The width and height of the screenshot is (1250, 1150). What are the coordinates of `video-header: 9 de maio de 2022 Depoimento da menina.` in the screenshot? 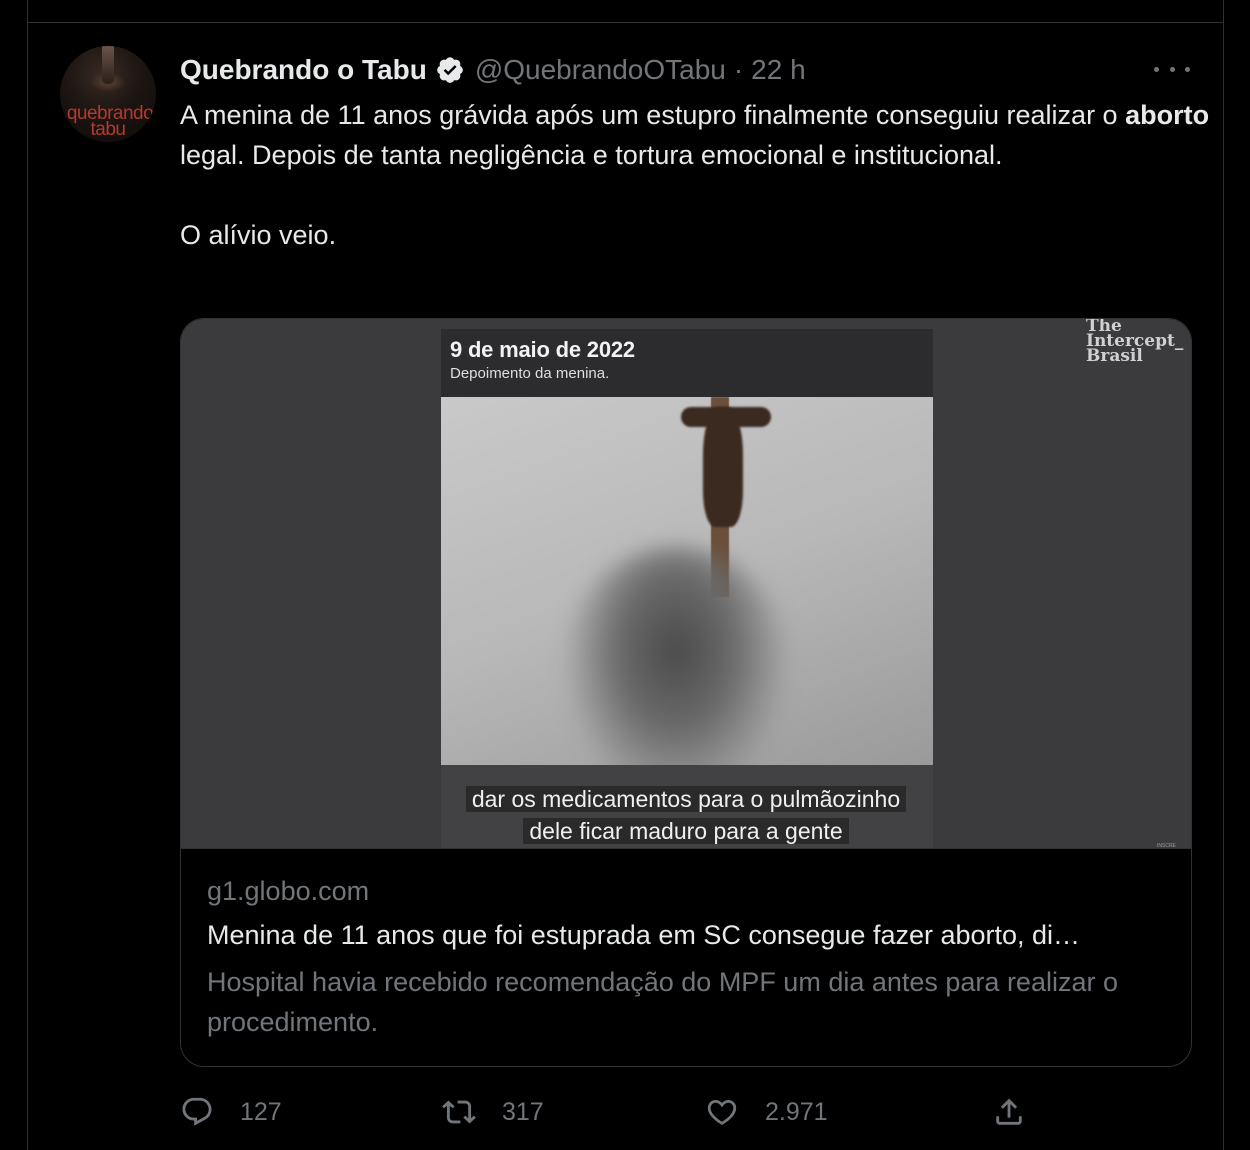 It's located at (687, 363).